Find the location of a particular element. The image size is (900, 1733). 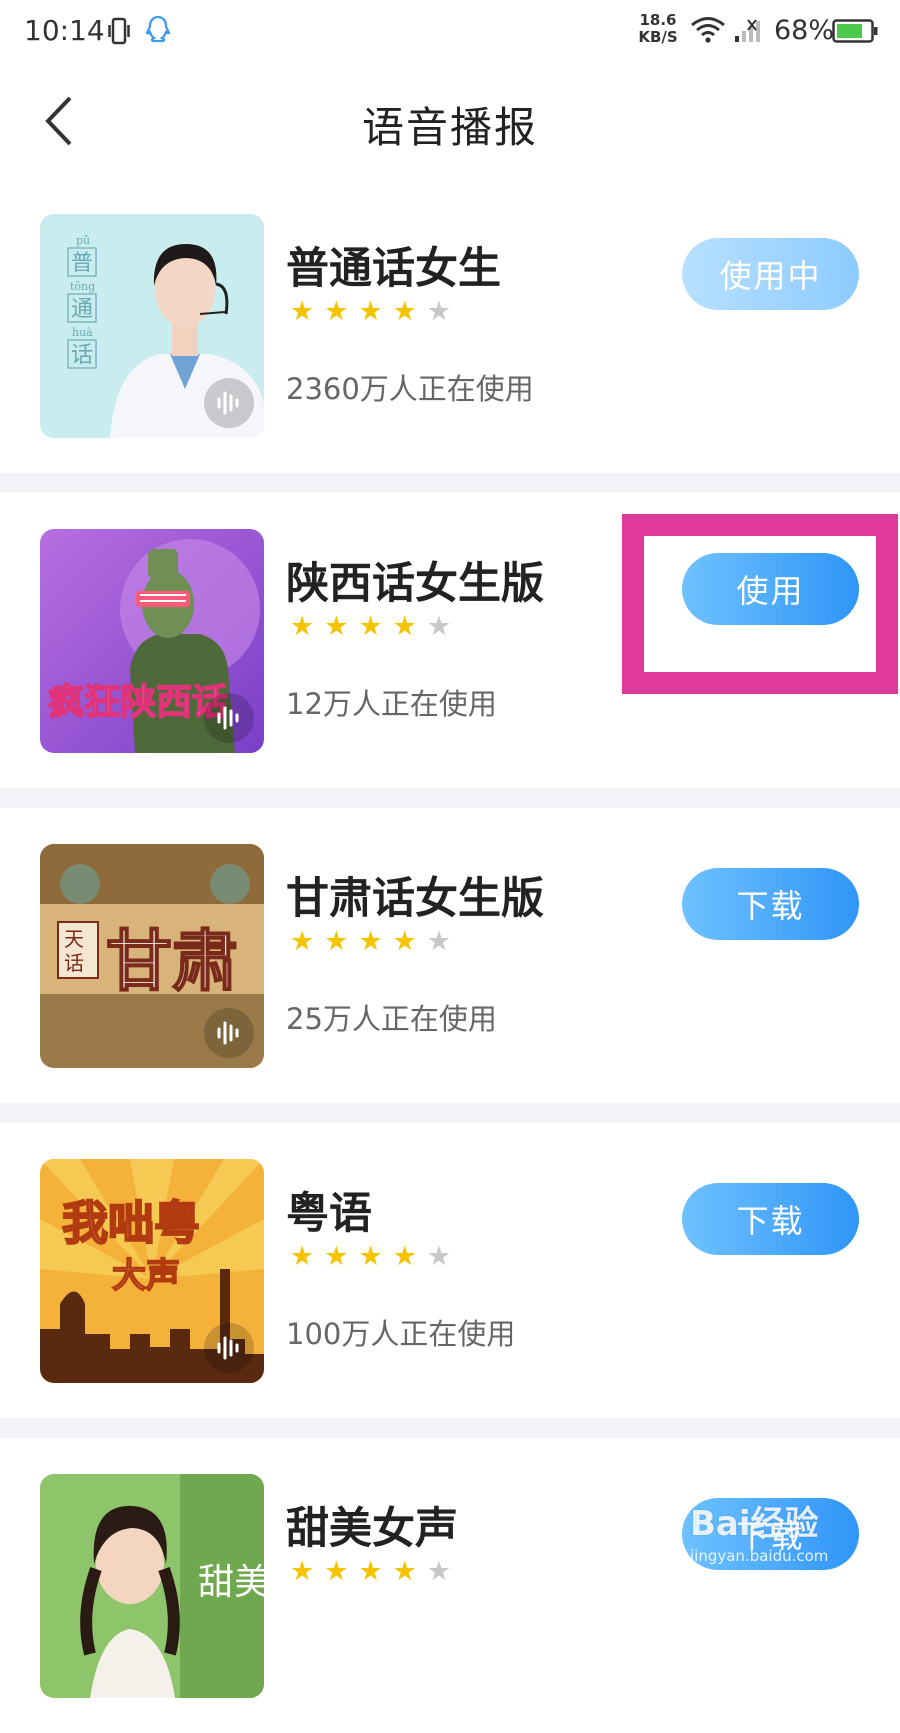

watermark-logo: Bai经验 is located at coordinates (754, 1524).